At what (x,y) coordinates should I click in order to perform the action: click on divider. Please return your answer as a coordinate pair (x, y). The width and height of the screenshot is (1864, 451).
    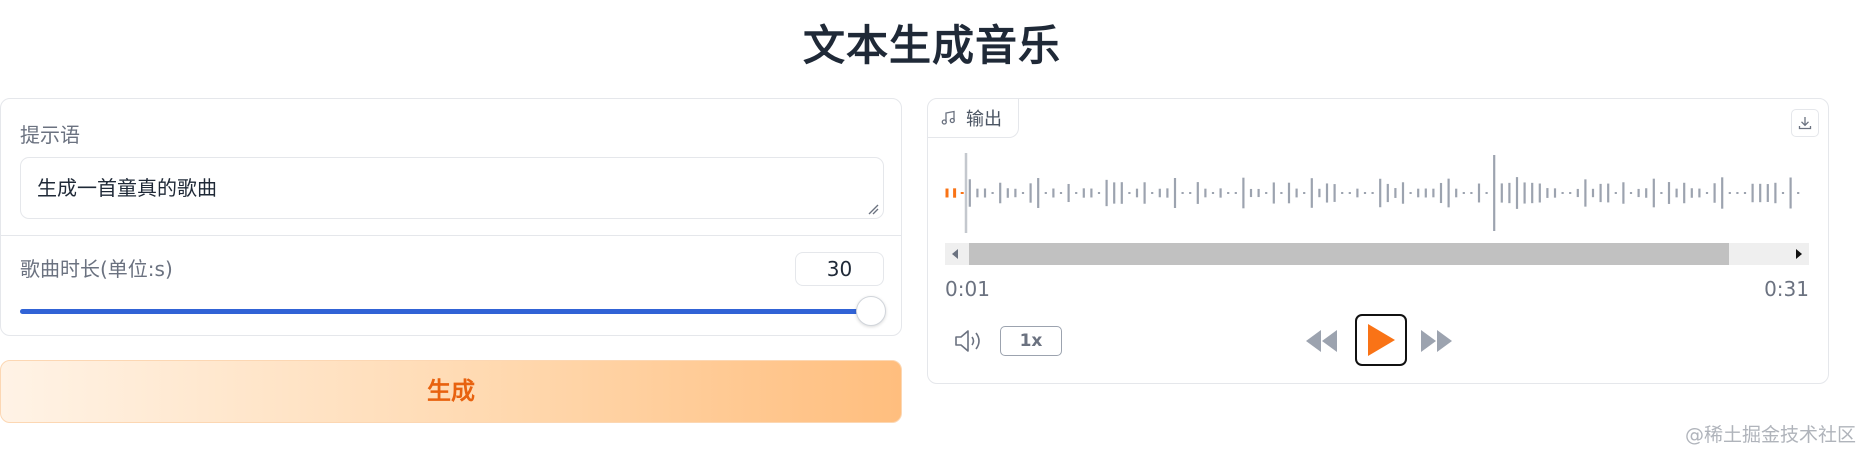
    Looking at the image, I should click on (451, 235).